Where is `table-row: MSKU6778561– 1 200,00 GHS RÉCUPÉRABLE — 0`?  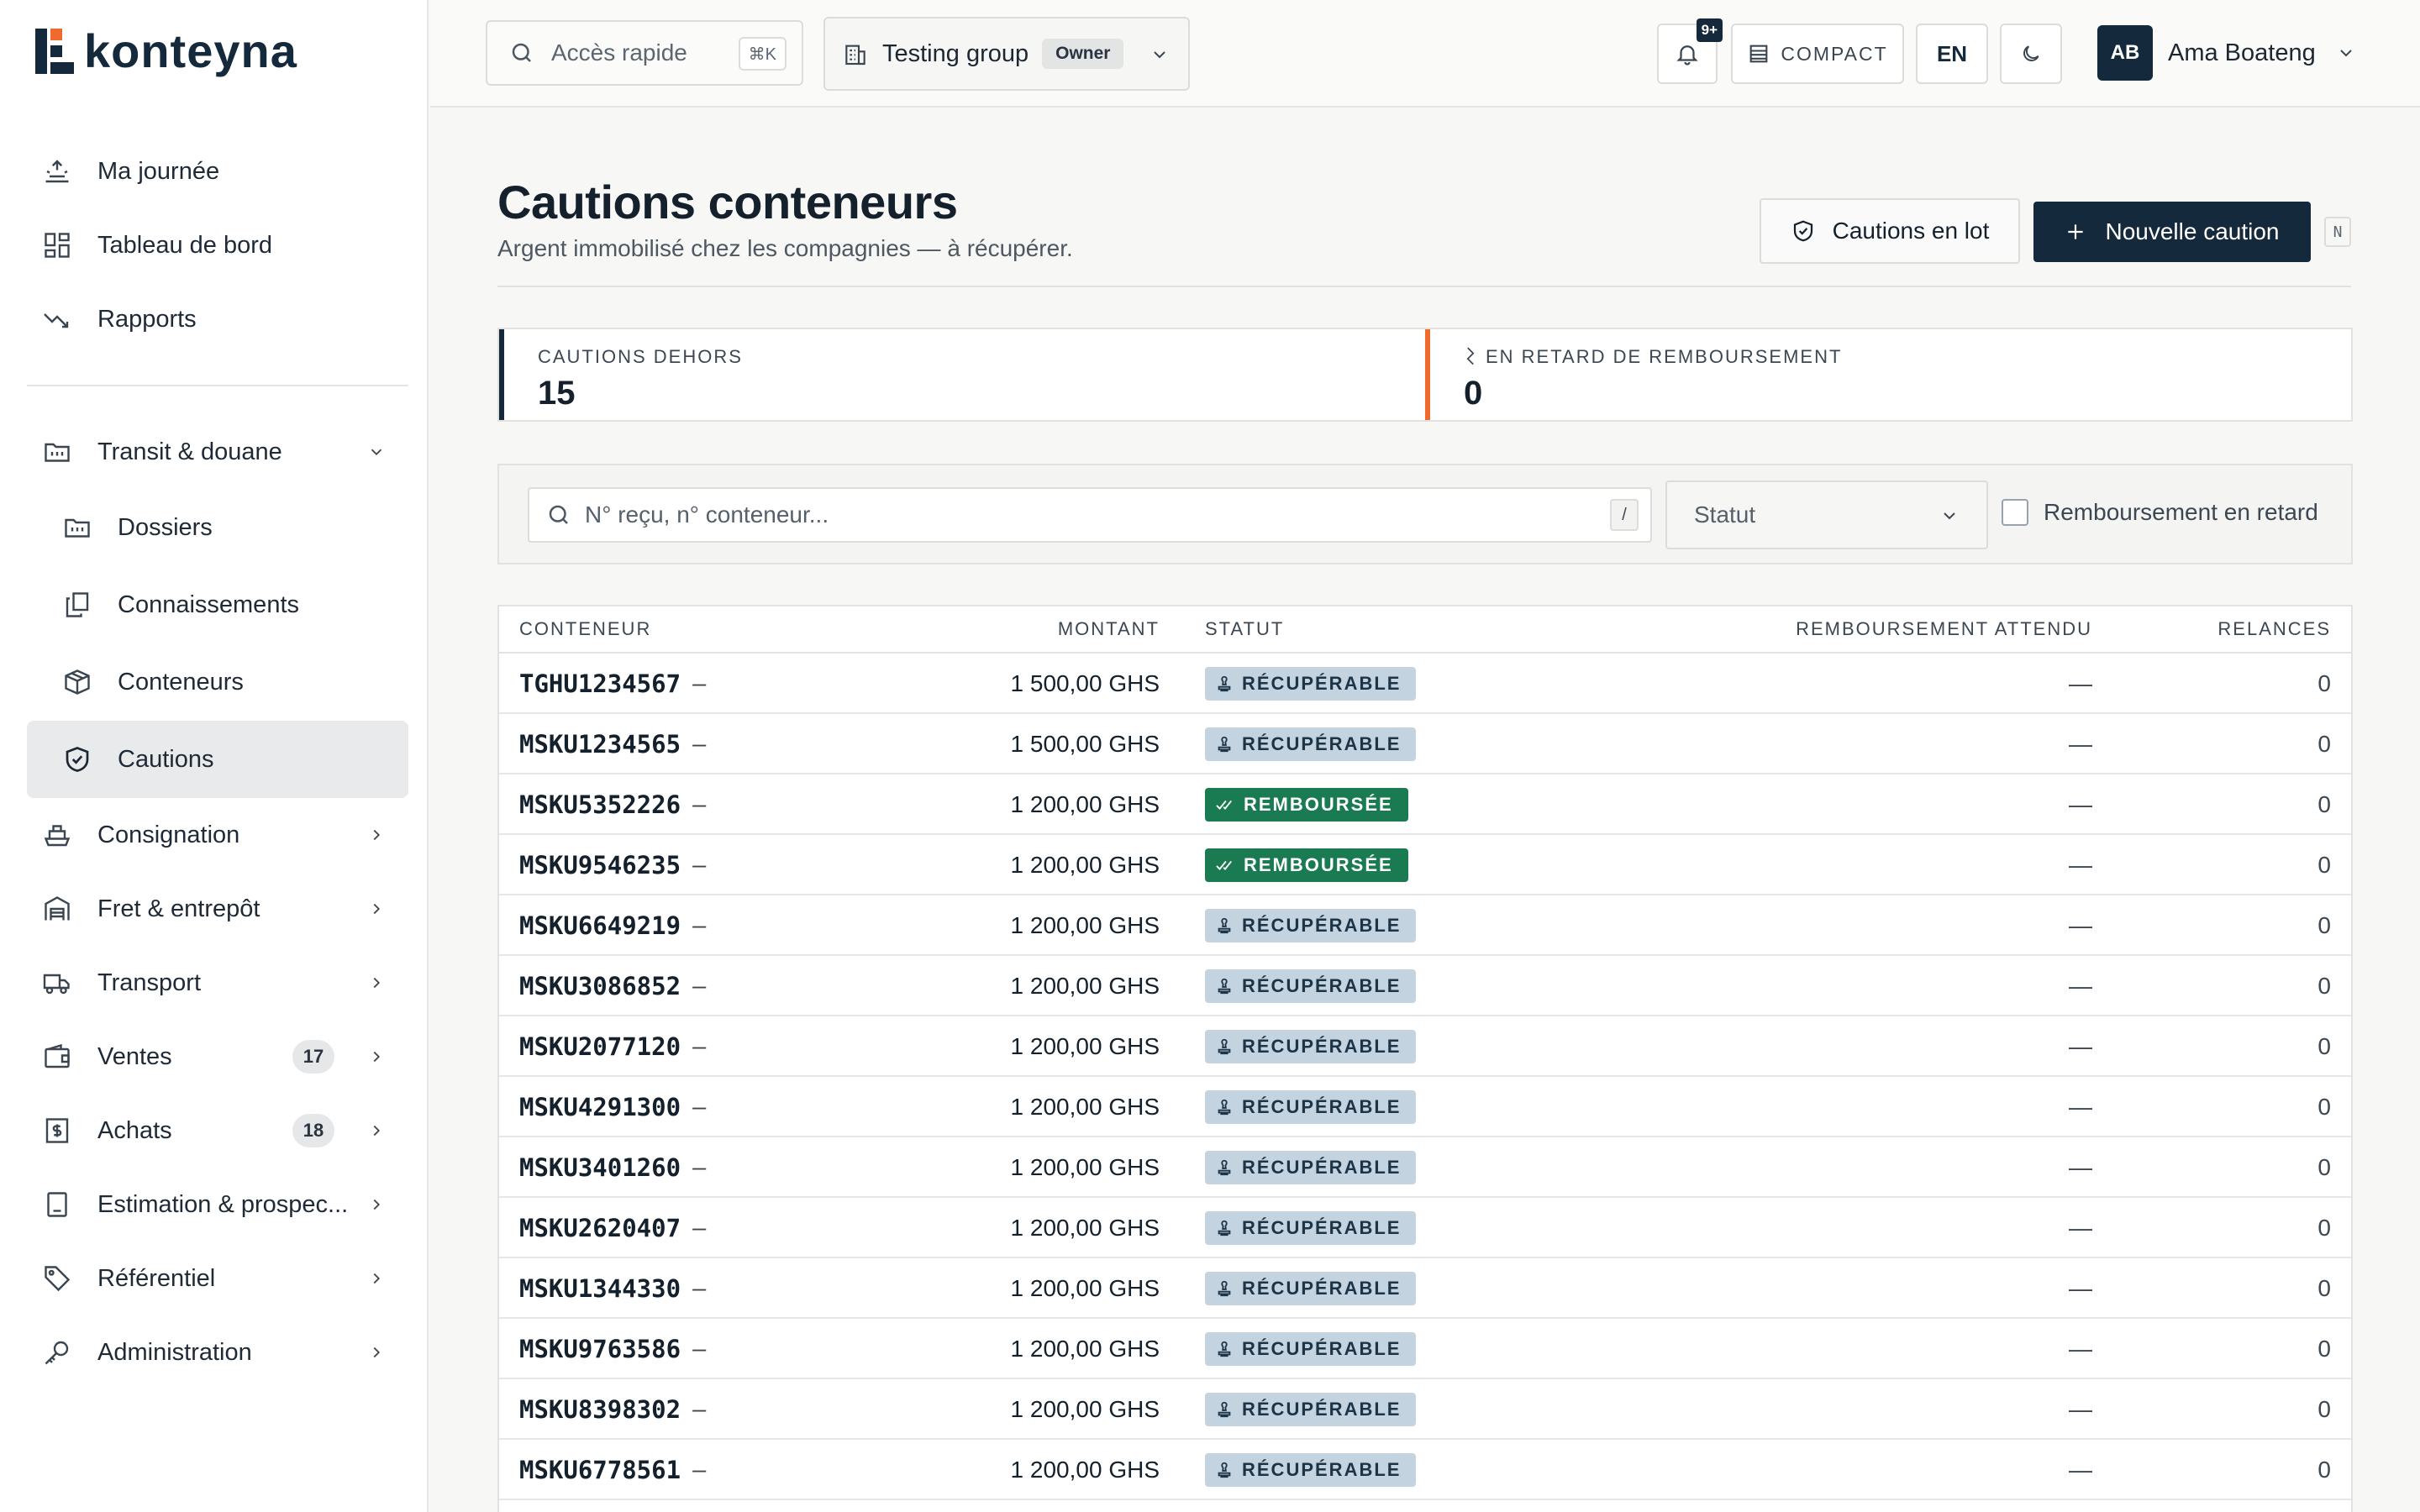
table-row: MSKU6778561– 1 200,00 GHS RÉCUPÉRABLE — 0 is located at coordinates (1425, 1470).